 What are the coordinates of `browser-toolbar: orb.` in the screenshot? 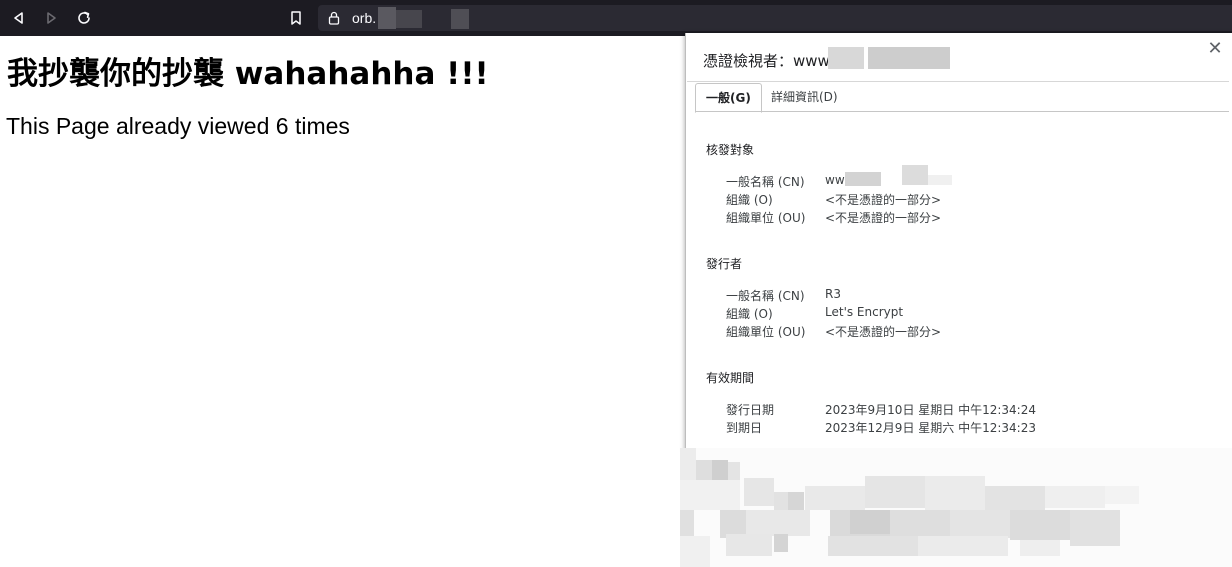 It's located at (616, 18).